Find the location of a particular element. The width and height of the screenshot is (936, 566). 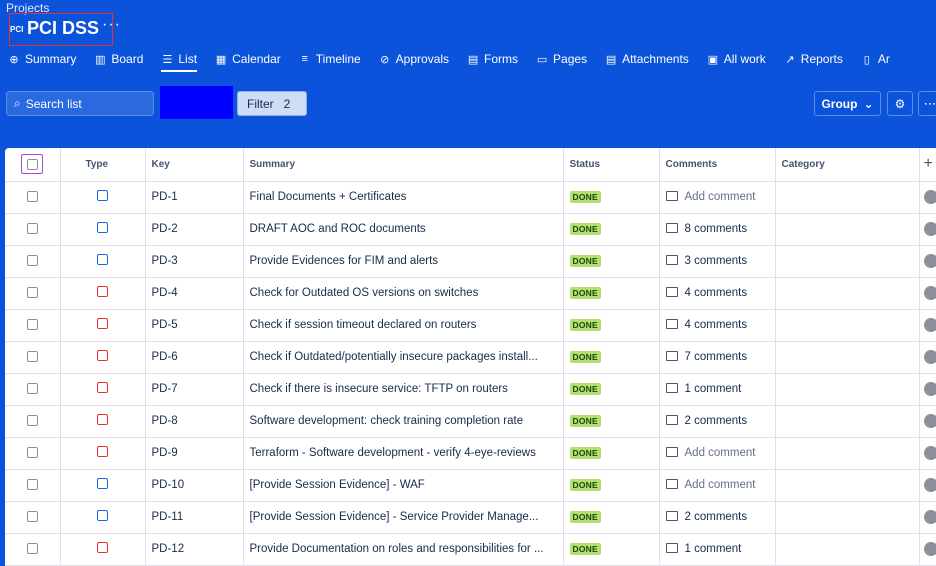

comments-cell: 8 comments is located at coordinates (717, 229).